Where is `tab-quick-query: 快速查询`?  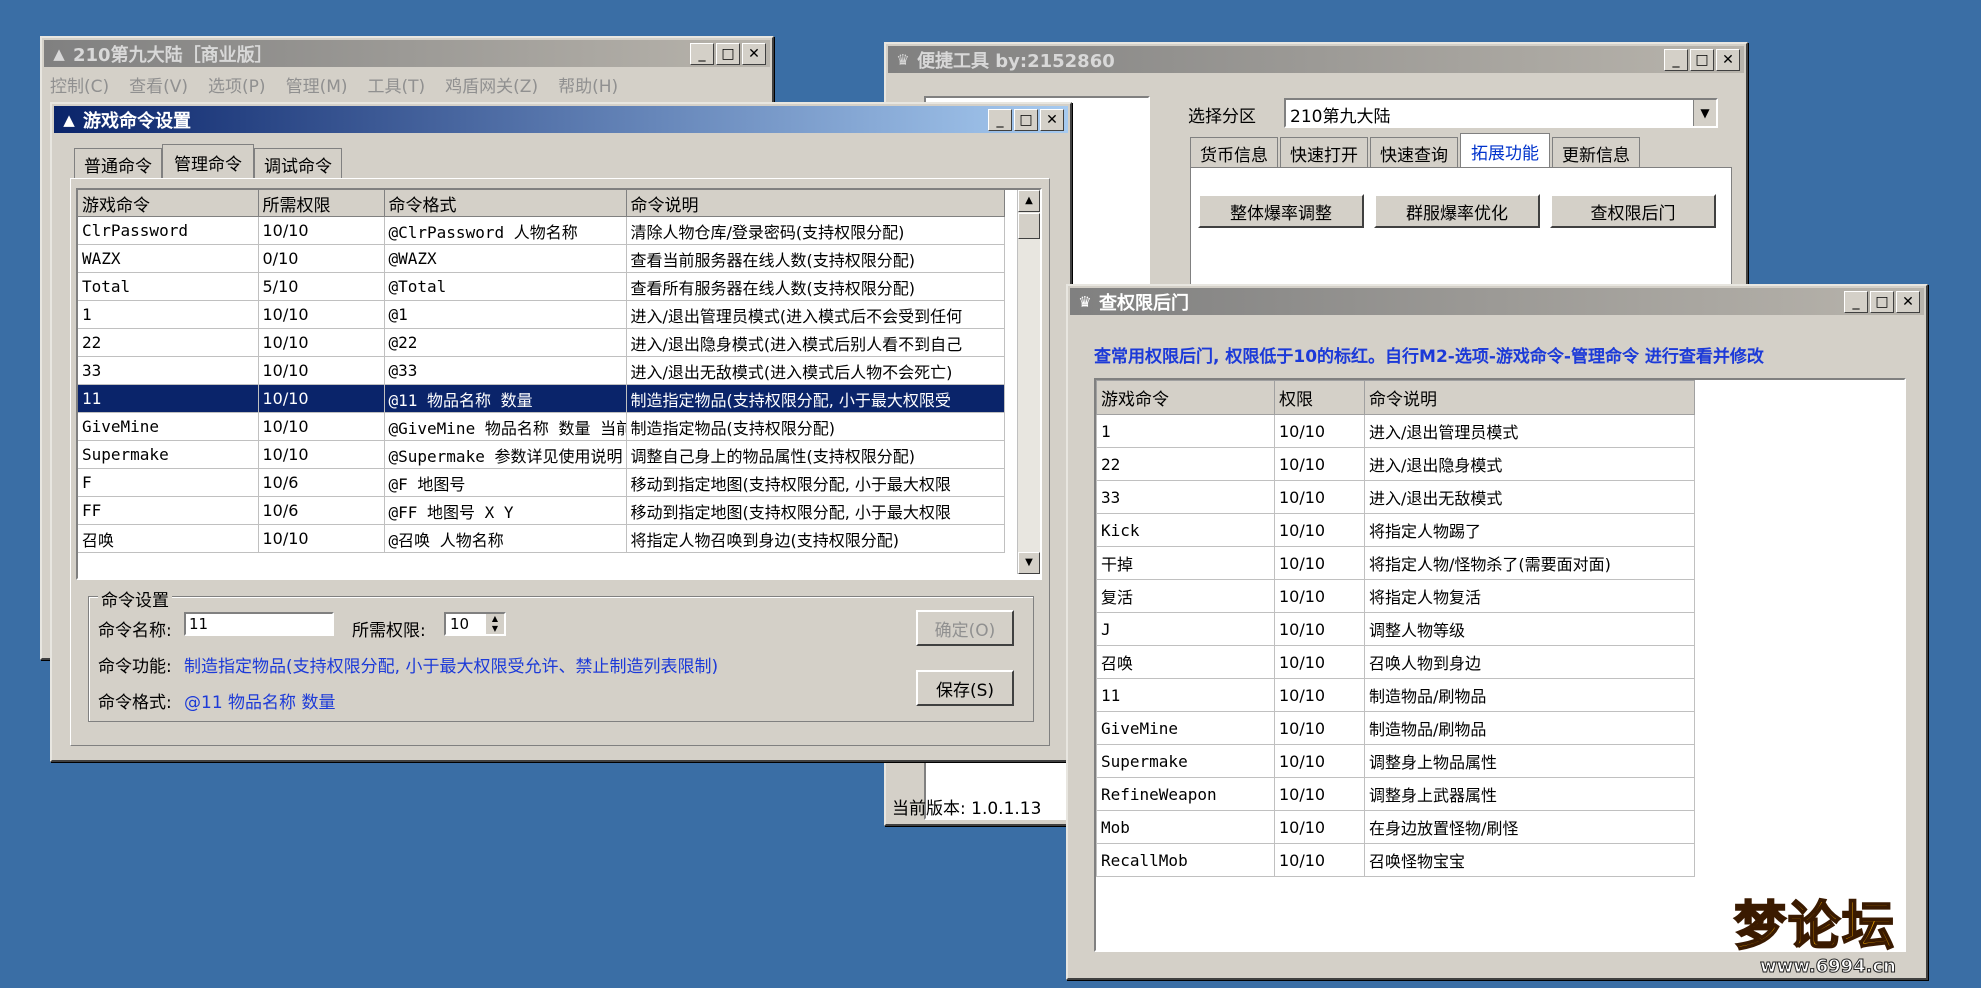
tab-quick-query: 快速查询 is located at coordinates (1414, 152).